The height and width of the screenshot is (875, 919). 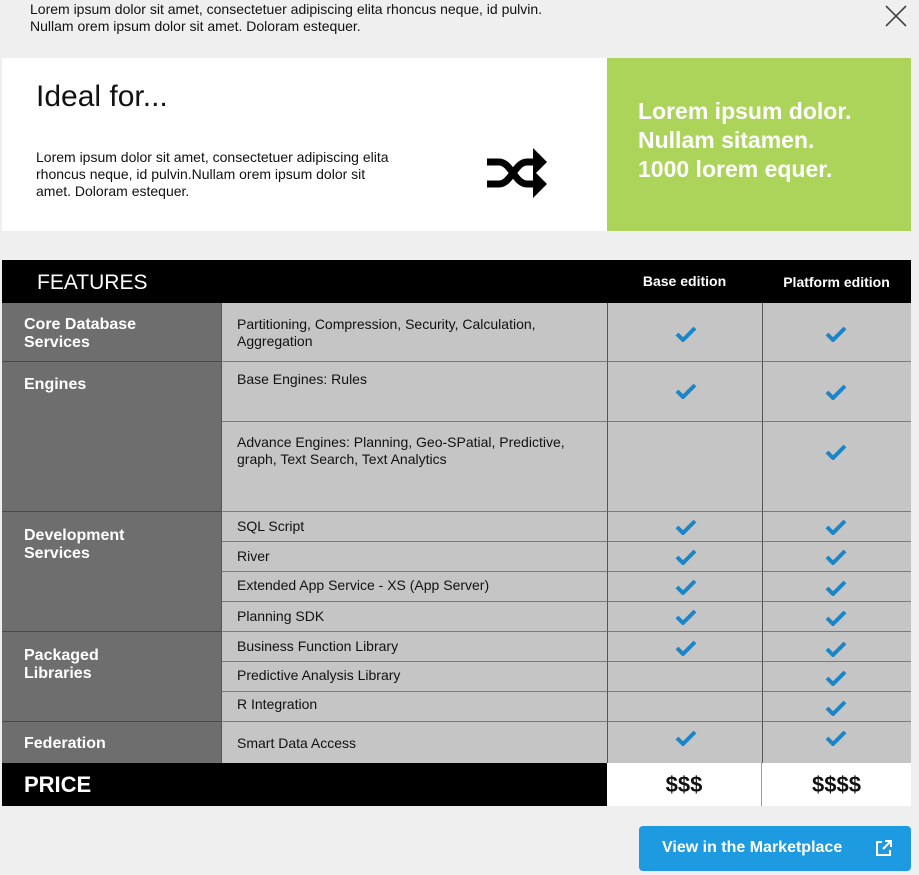 I want to click on feature-label: Smart Data Access, so click(x=297, y=743).